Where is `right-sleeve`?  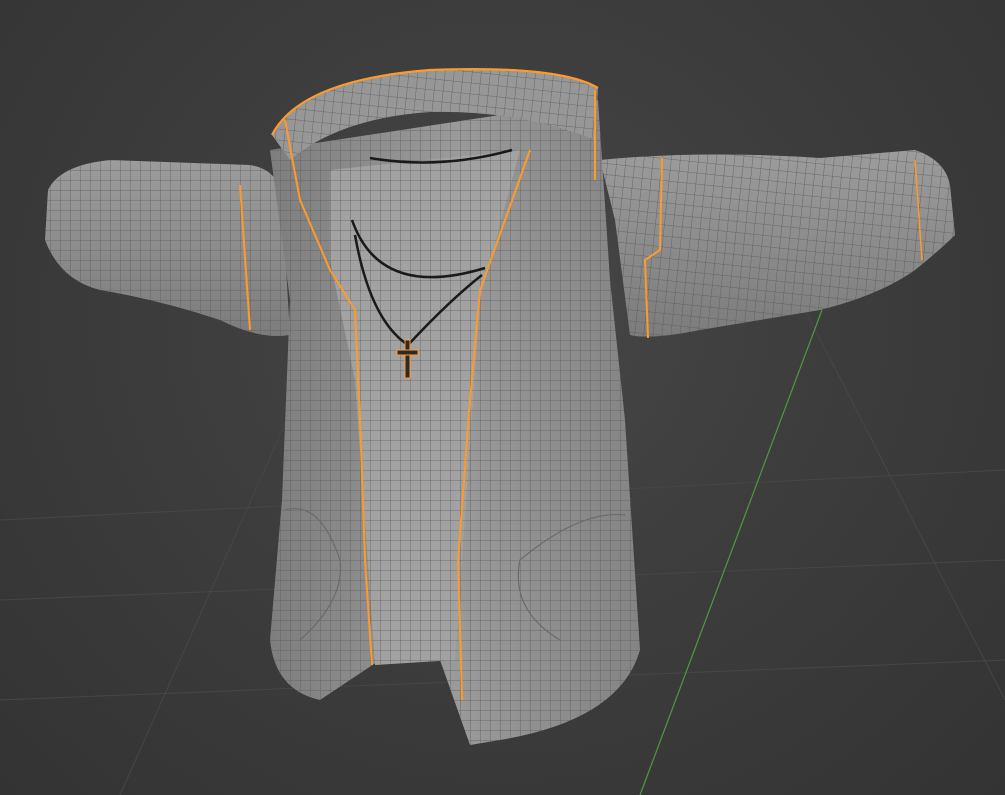 right-sleeve is located at coordinates (777, 244).